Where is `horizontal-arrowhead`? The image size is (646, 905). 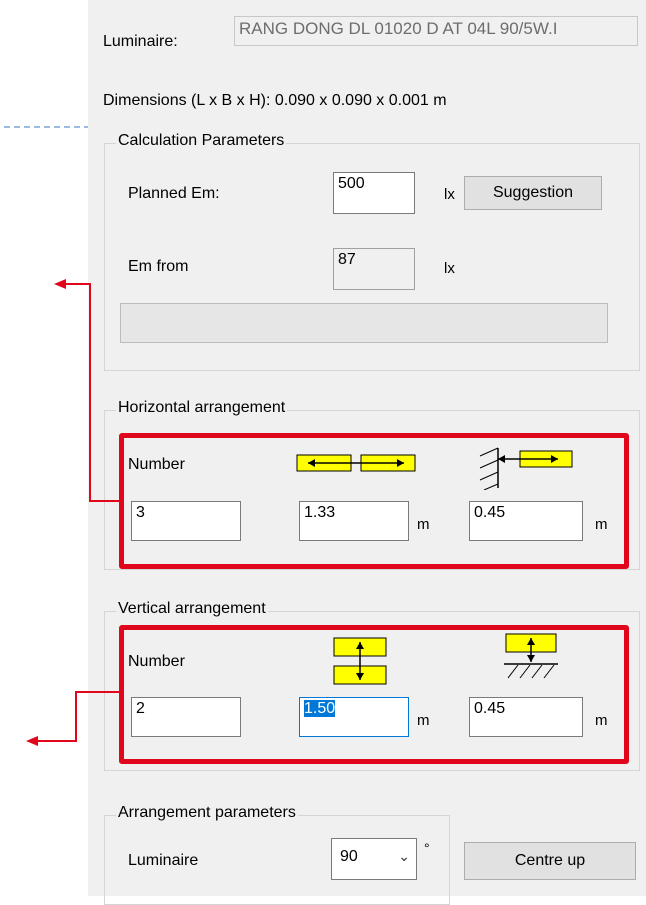
horizontal-arrowhead is located at coordinates (60, 284).